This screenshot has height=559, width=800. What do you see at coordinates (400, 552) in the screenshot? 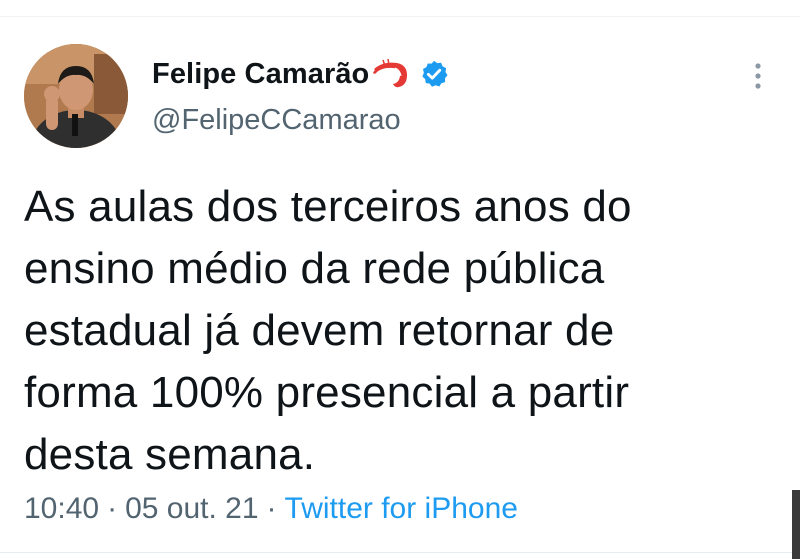
I see `bottom-divider` at bounding box center [400, 552].